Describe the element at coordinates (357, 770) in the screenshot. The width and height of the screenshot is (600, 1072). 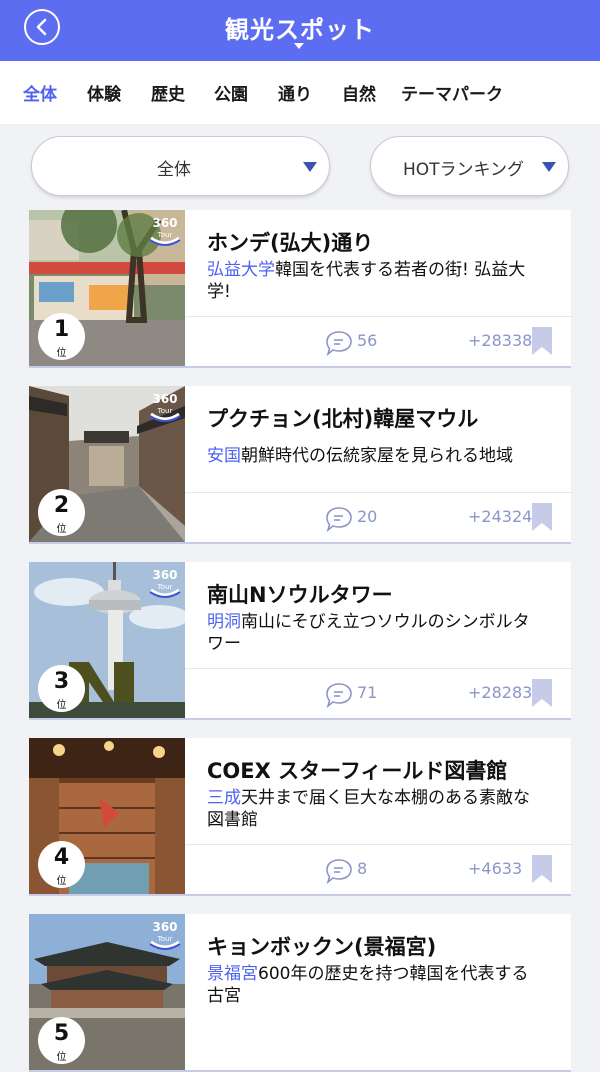
I see `spot-name: COEX スターフィールド図書館` at that location.